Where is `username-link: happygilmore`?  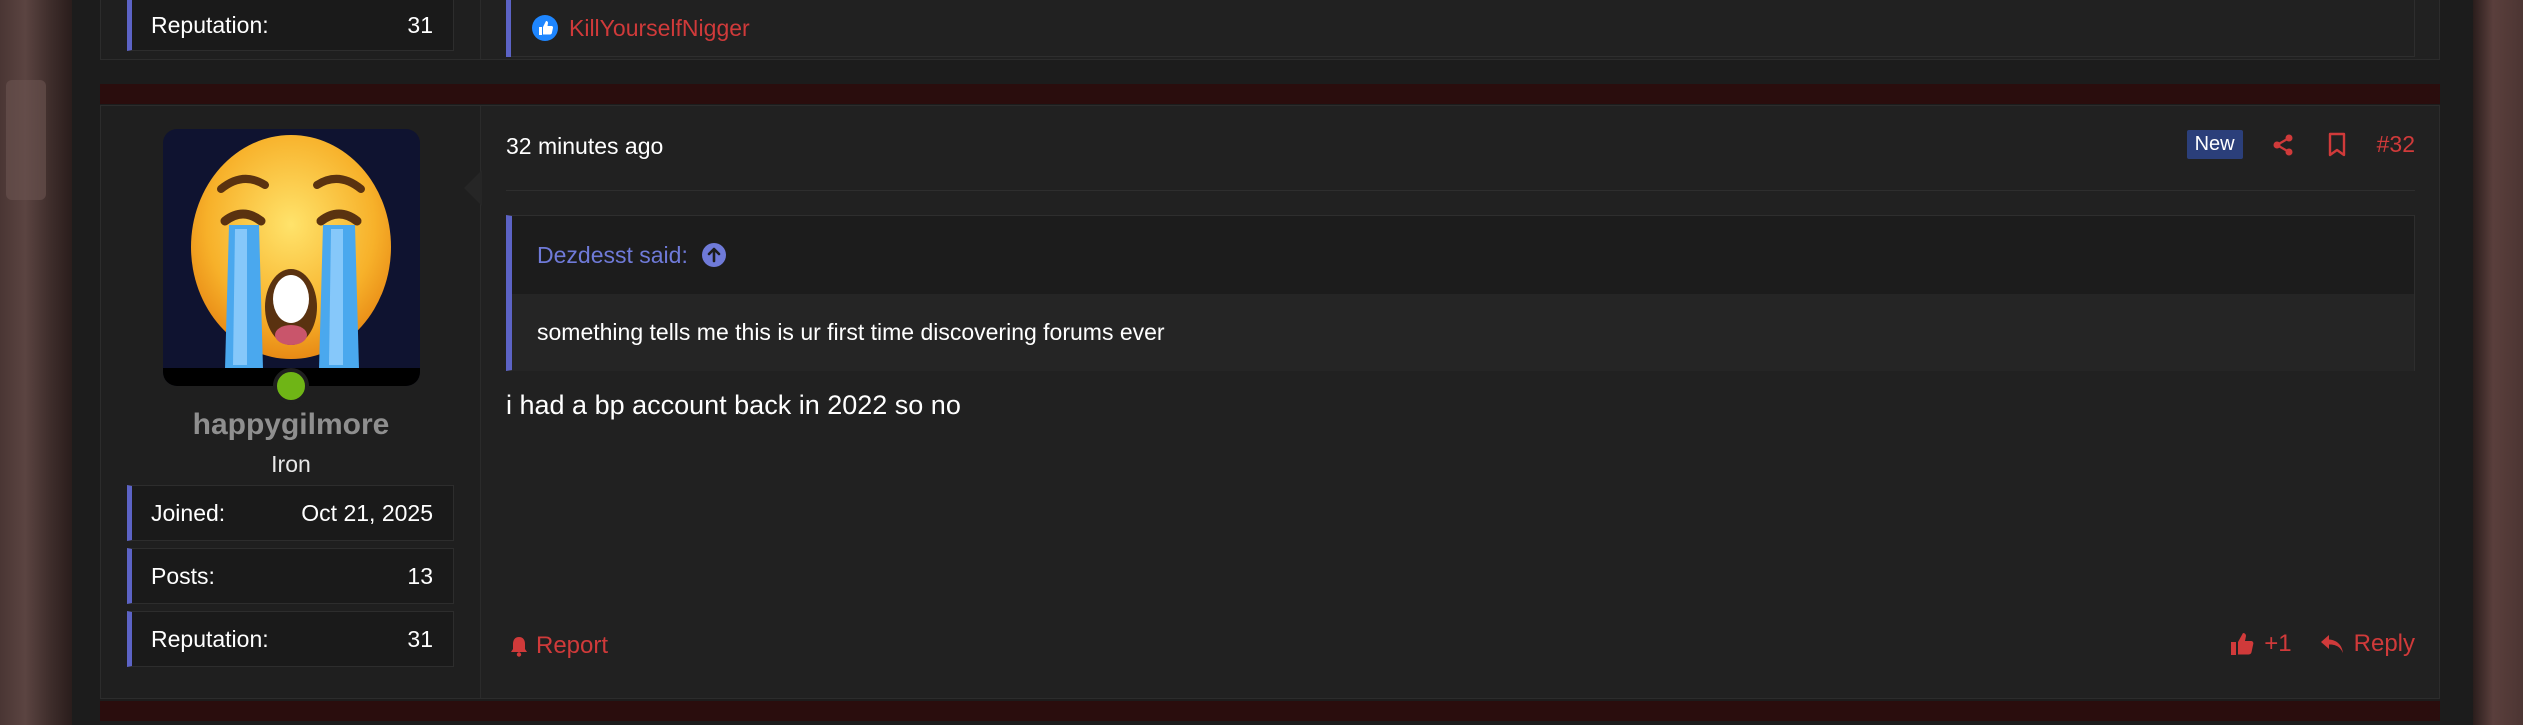
username-link: happygilmore is located at coordinates (291, 425).